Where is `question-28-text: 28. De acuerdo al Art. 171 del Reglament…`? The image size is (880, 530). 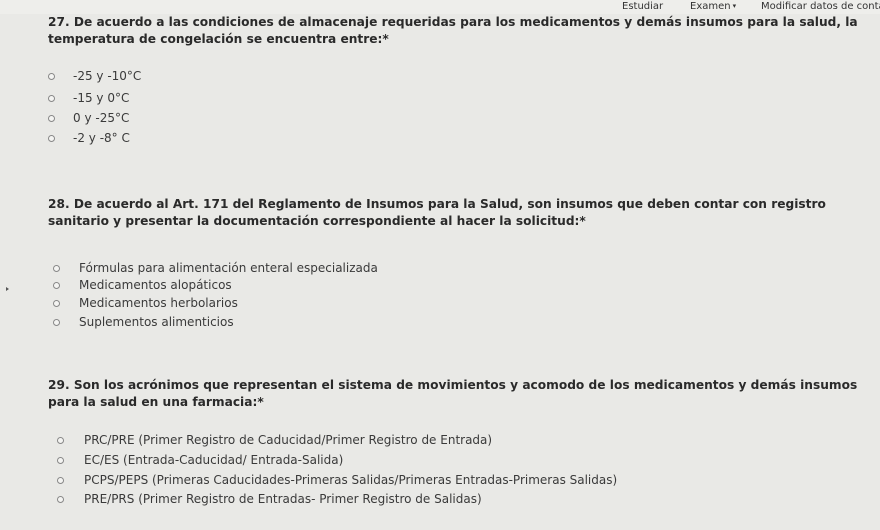
question-28-text: 28. De acuerdo al Art. 171 del Reglament… is located at coordinates (437, 212).